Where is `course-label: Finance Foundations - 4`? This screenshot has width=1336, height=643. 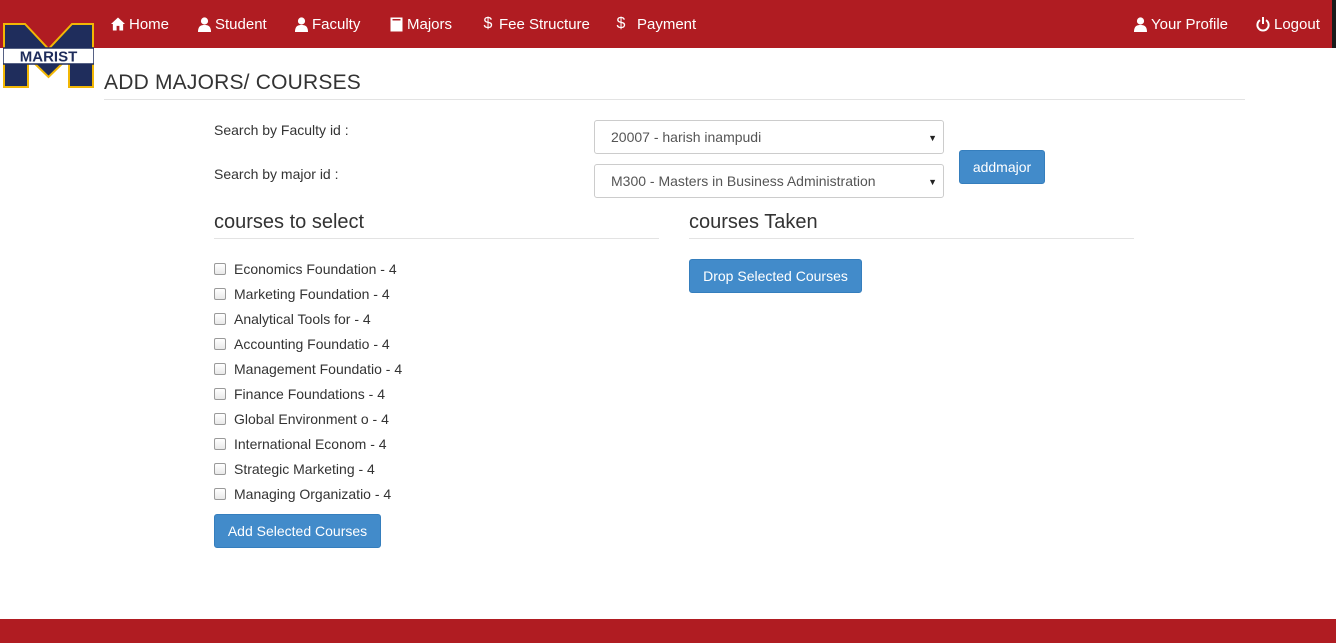 course-label: Finance Foundations - 4 is located at coordinates (309, 394).